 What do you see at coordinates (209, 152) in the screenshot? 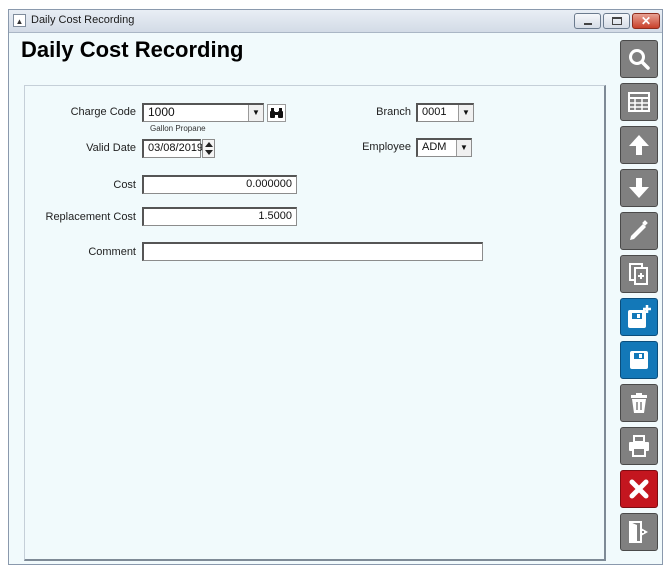
I see `spin-down-icon` at bounding box center [209, 152].